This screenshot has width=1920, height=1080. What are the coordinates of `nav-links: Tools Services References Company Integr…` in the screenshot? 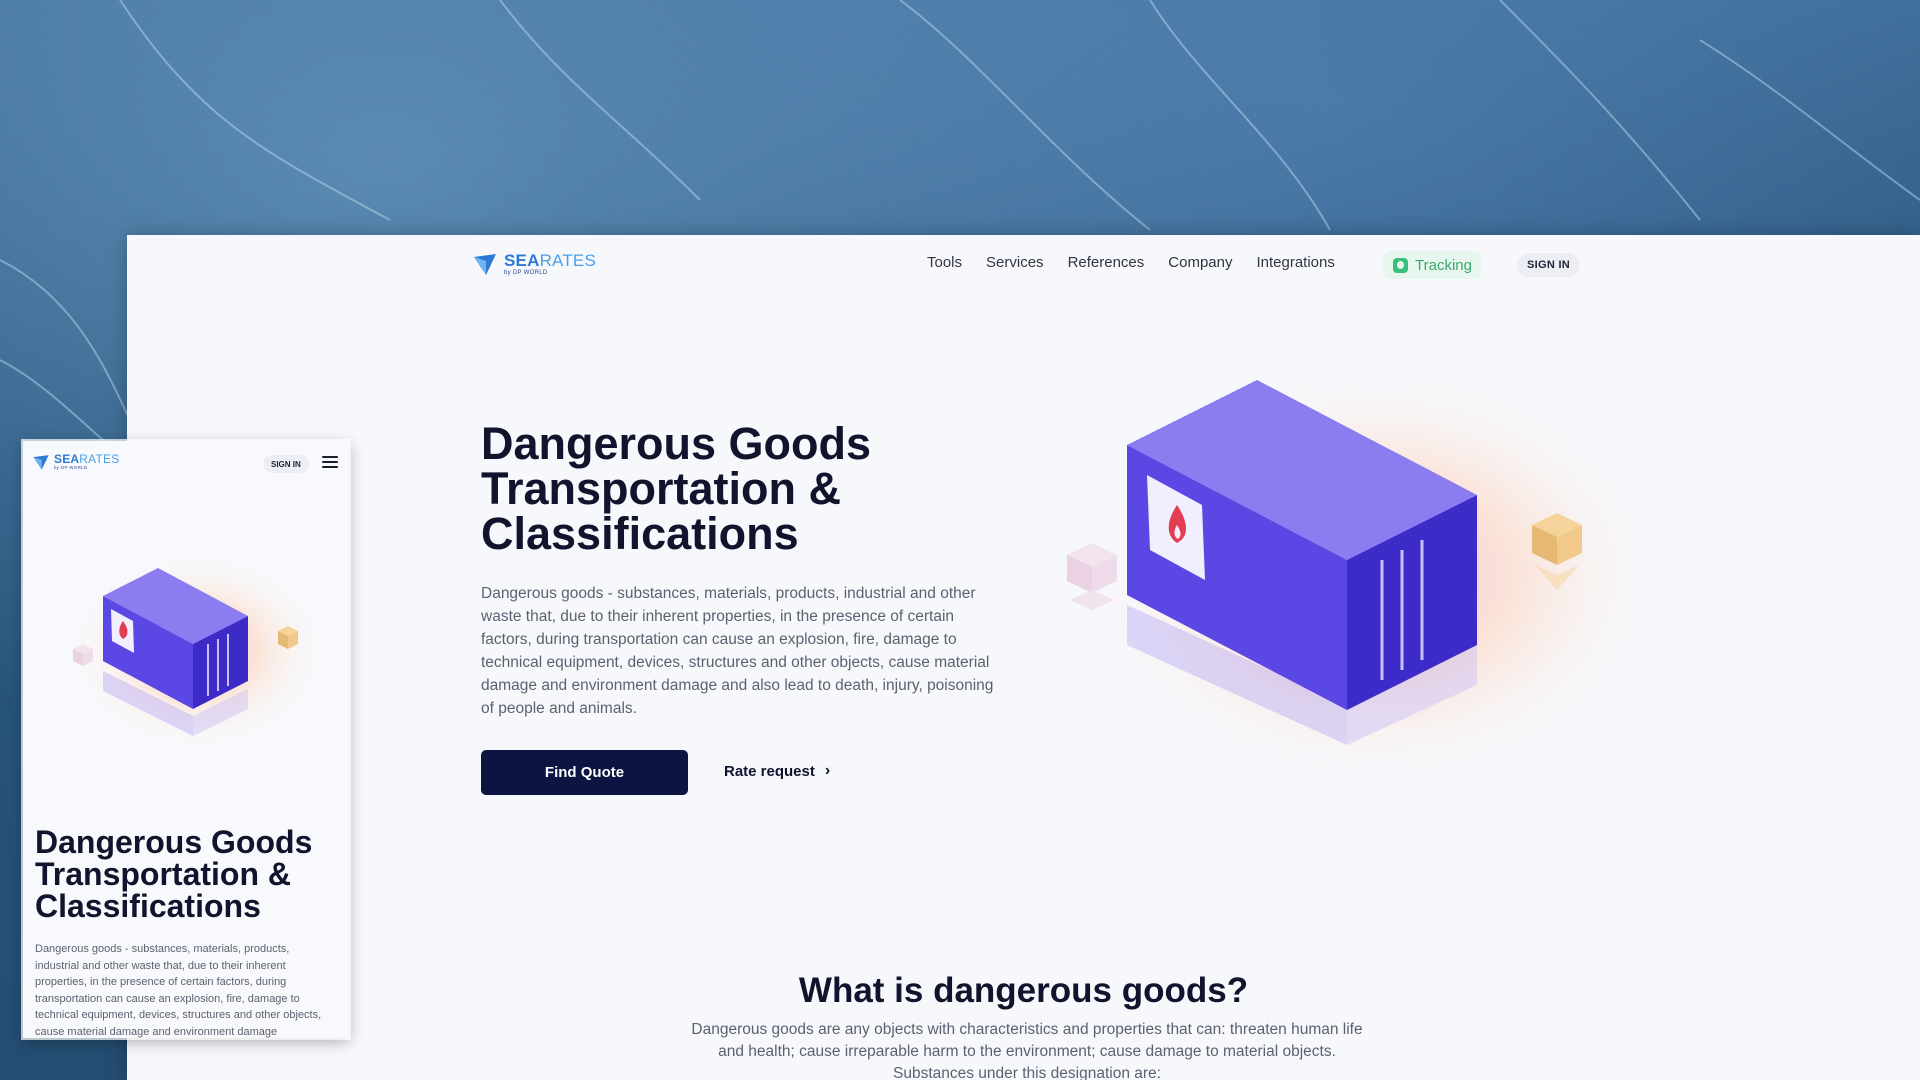 It's located at (1131, 262).